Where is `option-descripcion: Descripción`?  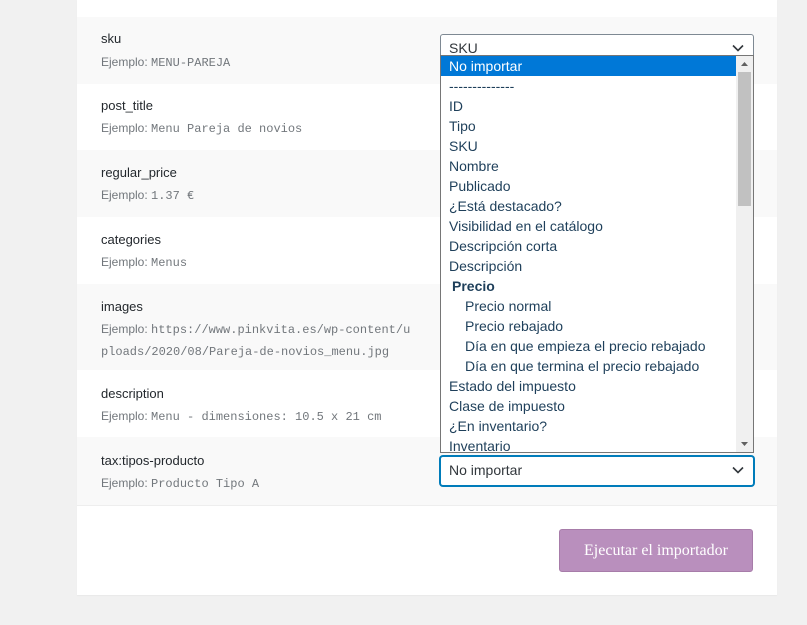 option-descripcion: Descripción is located at coordinates (597, 266).